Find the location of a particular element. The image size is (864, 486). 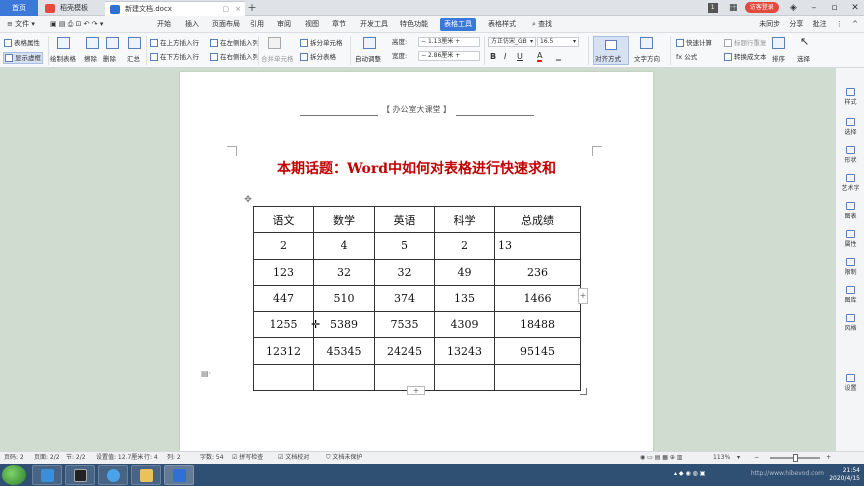

insert-col-left-button: 在左侧插入列 is located at coordinates (234, 43).